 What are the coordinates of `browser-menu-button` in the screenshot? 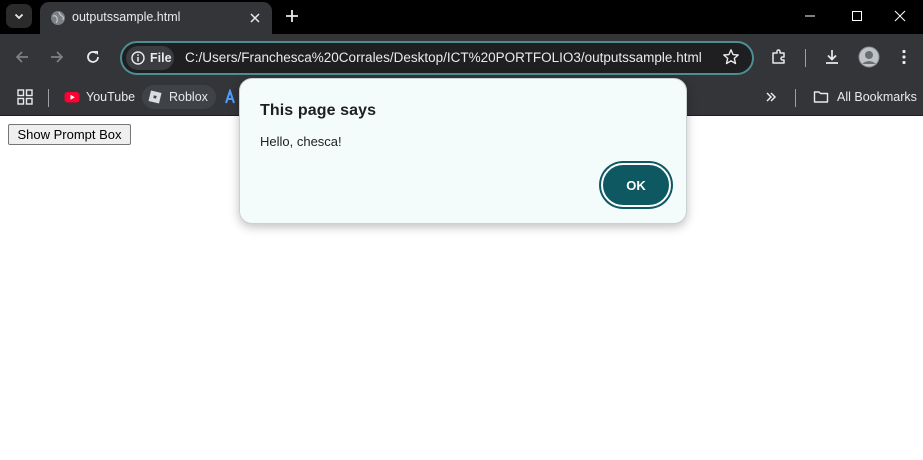 It's located at (904, 57).